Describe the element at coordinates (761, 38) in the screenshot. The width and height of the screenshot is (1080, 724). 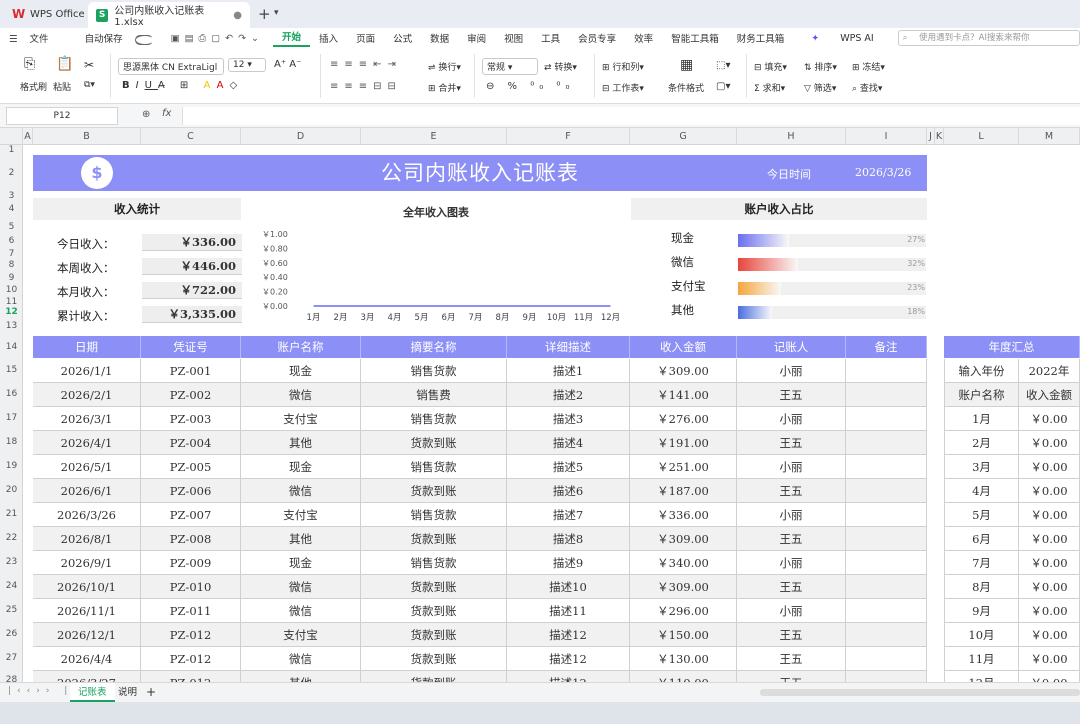
I see `tab-finance-tools: 财务工具箱` at that location.